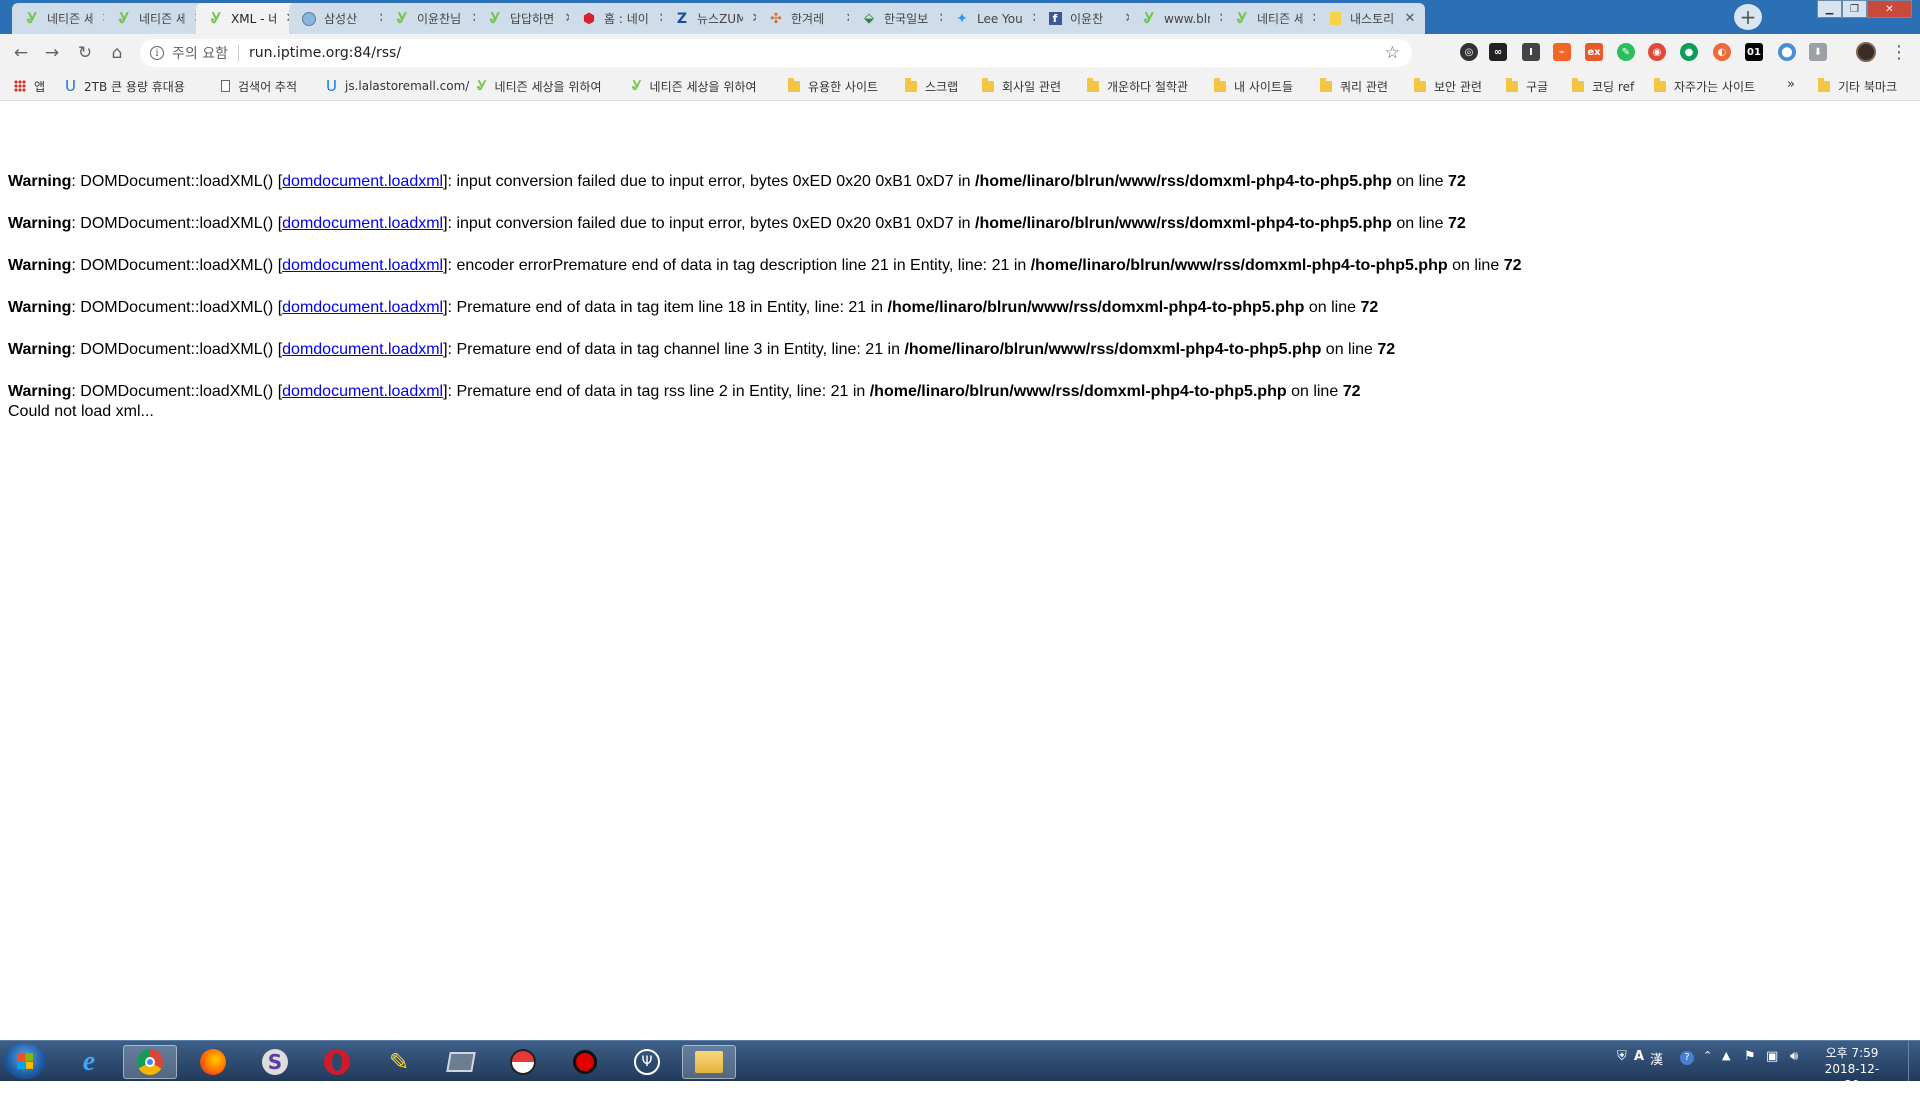  I want to click on file-explorer-icon, so click(709, 1062).